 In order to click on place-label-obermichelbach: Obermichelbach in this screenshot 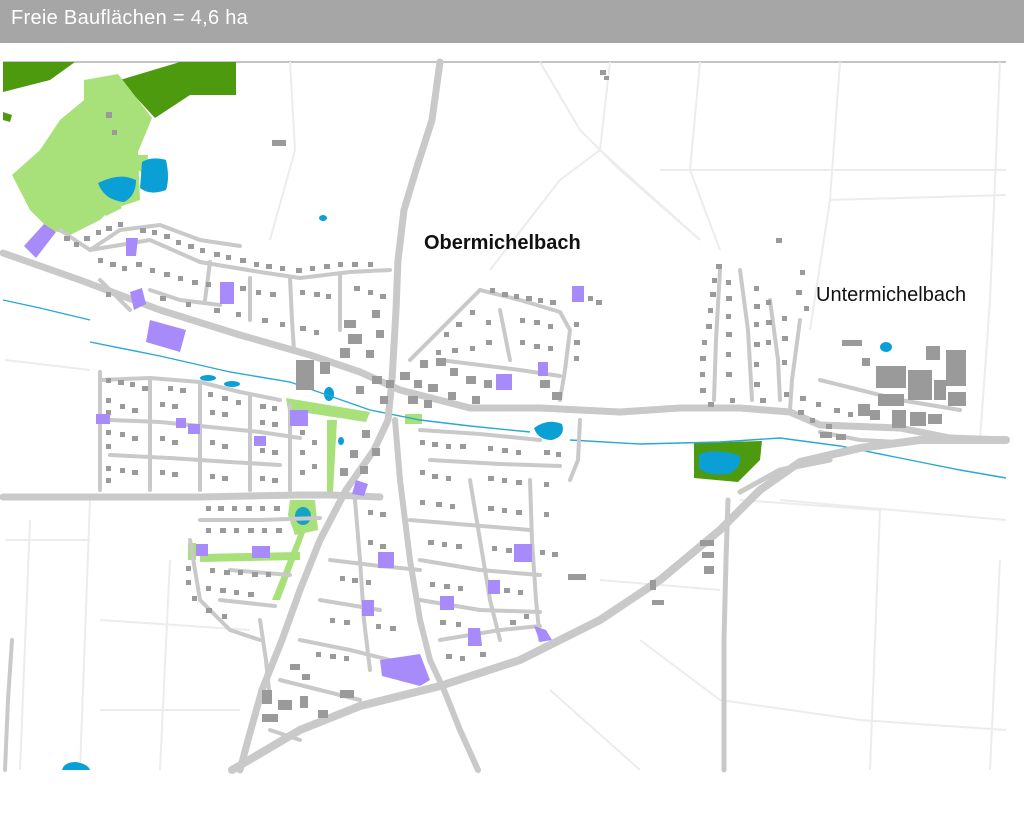, I will do `click(502, 243)`.